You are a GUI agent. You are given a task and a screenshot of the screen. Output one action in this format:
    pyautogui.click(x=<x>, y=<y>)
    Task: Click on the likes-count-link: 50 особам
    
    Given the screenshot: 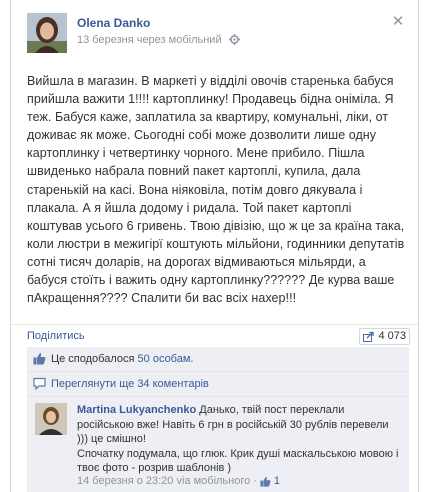 What is the action you would take?
    pyautogui.click(x=164, y=359)
    